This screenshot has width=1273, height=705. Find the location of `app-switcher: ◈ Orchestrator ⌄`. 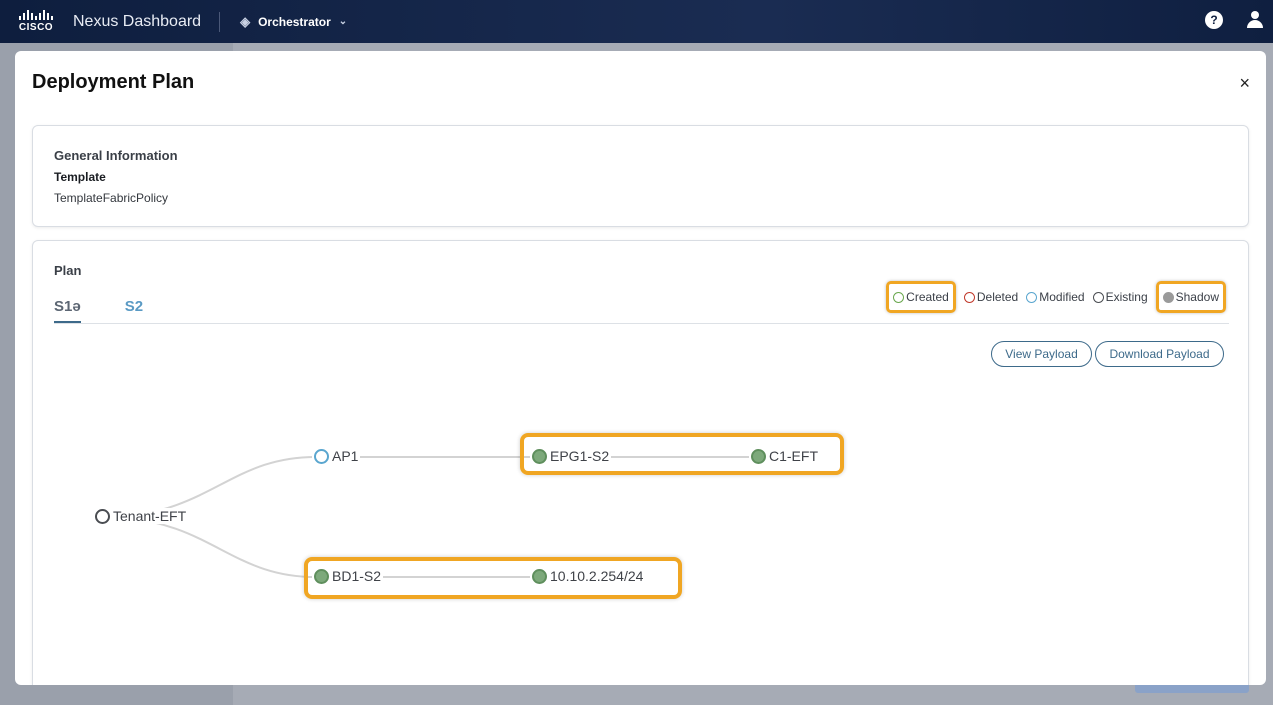

app-switcher: ◈ Orchestrator ⌄ is located at coordinates (293, 22).